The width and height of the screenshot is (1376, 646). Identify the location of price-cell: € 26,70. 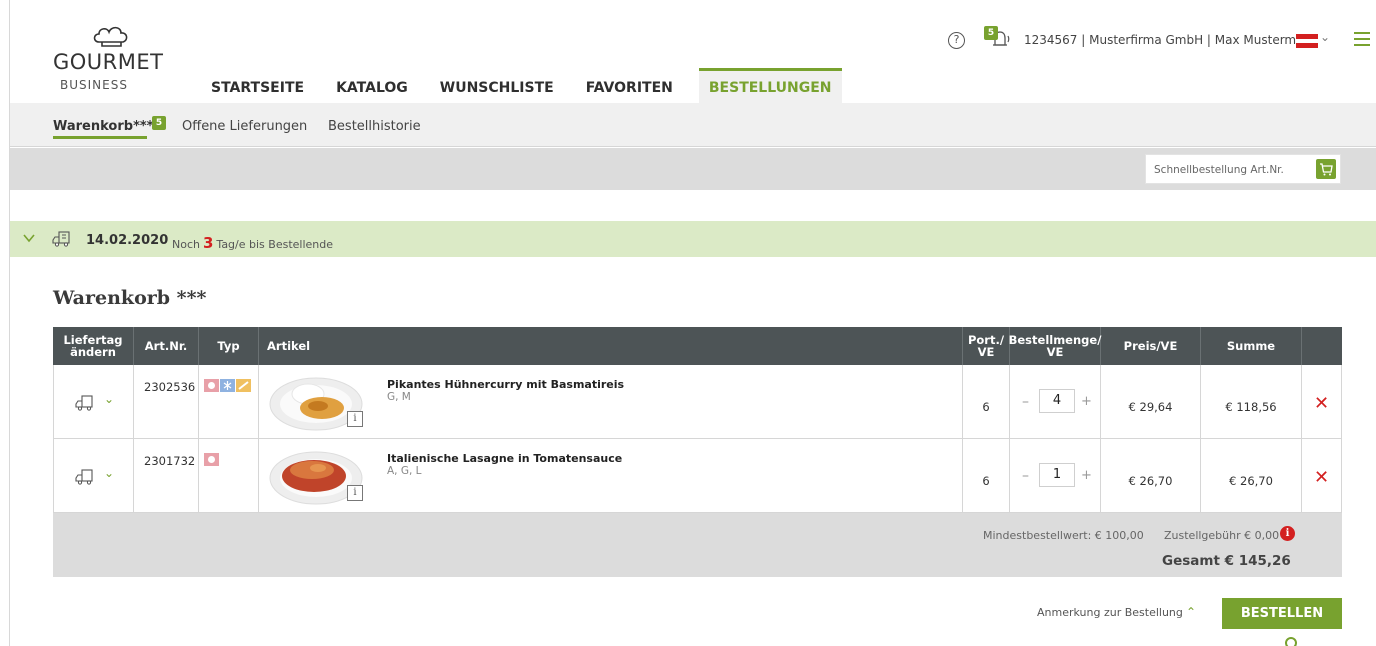
(1151, 476).